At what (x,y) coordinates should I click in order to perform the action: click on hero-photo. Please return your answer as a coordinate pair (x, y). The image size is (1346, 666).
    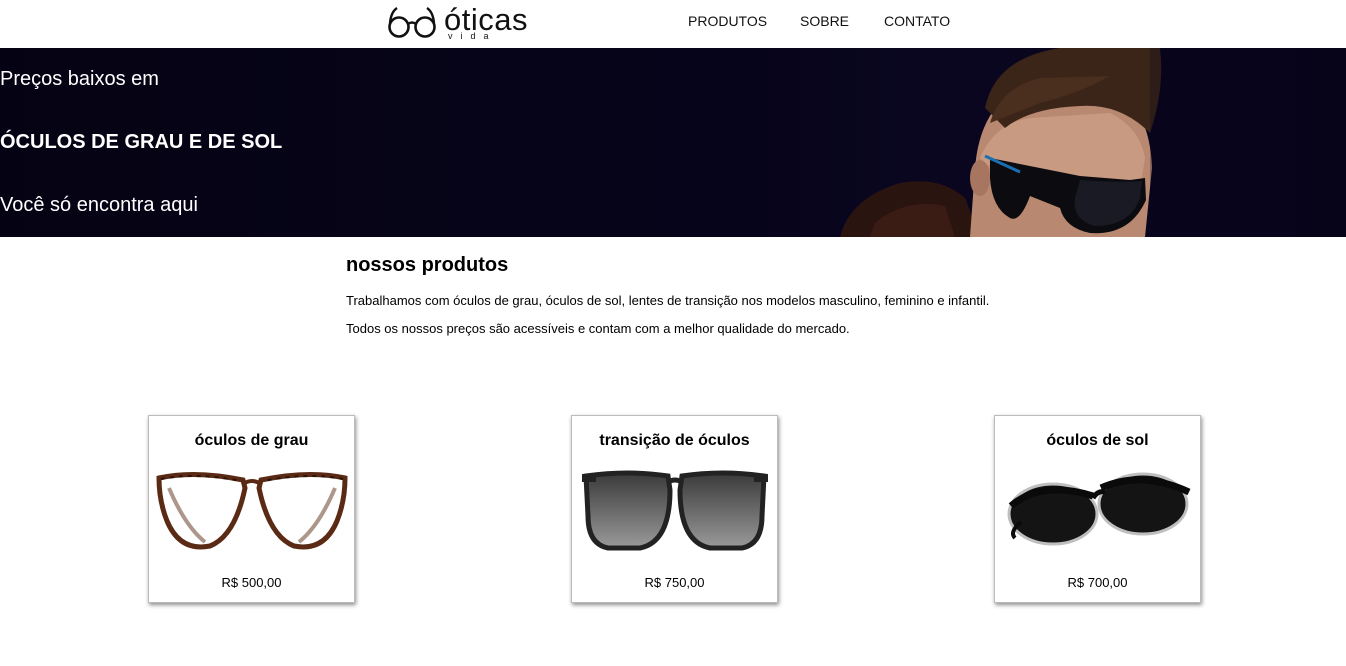
    Looking at the image, I should click on (1093, 142).